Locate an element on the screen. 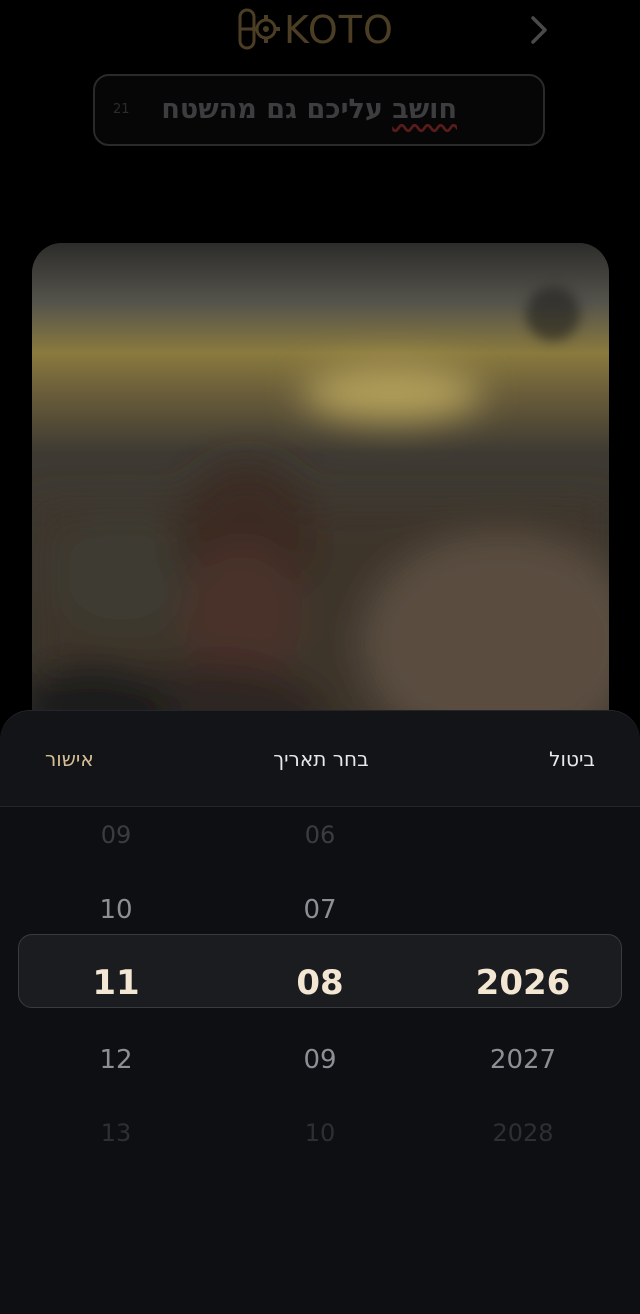 The width and height of the screenshot is (640, 1314). month-option: 07 is located at coordinates (320, 910).